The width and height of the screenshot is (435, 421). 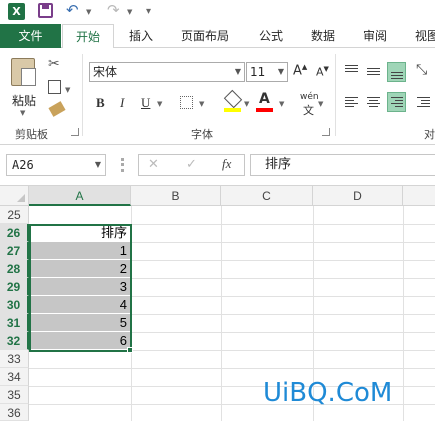 I want to click on quick-access-toolbar: X ↶ ▼ ↷ ▼ ▾, so click(x=217, y=12).